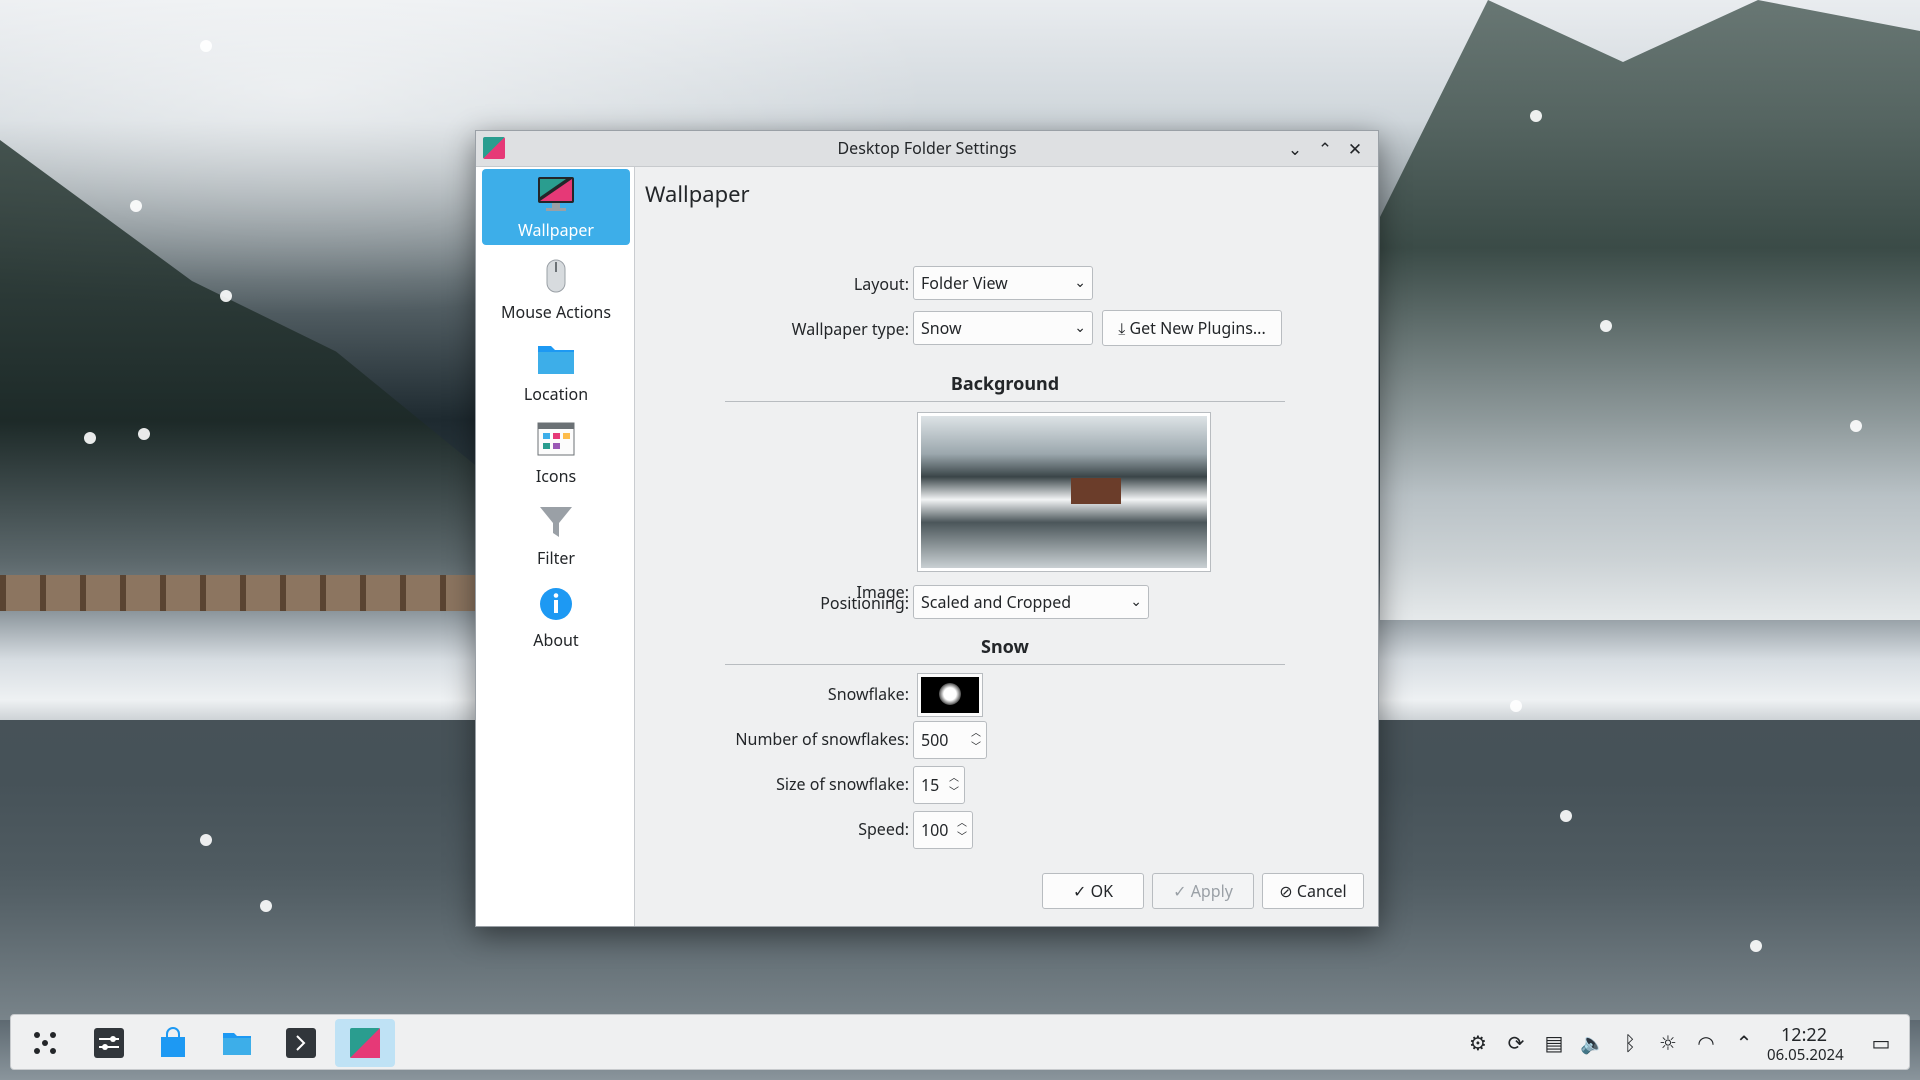  What do you see at coordinates (1554, 1043) in the screenshot?
I see `clipboard-icon: ▤` at bounding box center [1554, 1043].